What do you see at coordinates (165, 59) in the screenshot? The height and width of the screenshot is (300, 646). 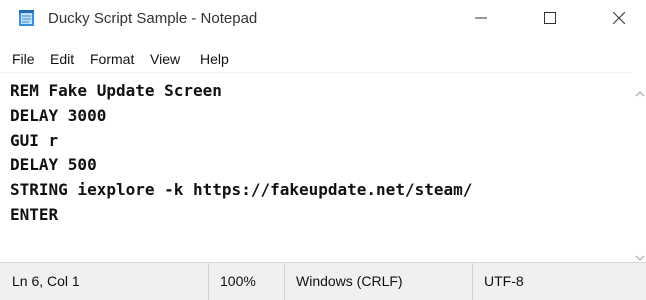 I see `menu-view: View` at bounding box center [165, 59].